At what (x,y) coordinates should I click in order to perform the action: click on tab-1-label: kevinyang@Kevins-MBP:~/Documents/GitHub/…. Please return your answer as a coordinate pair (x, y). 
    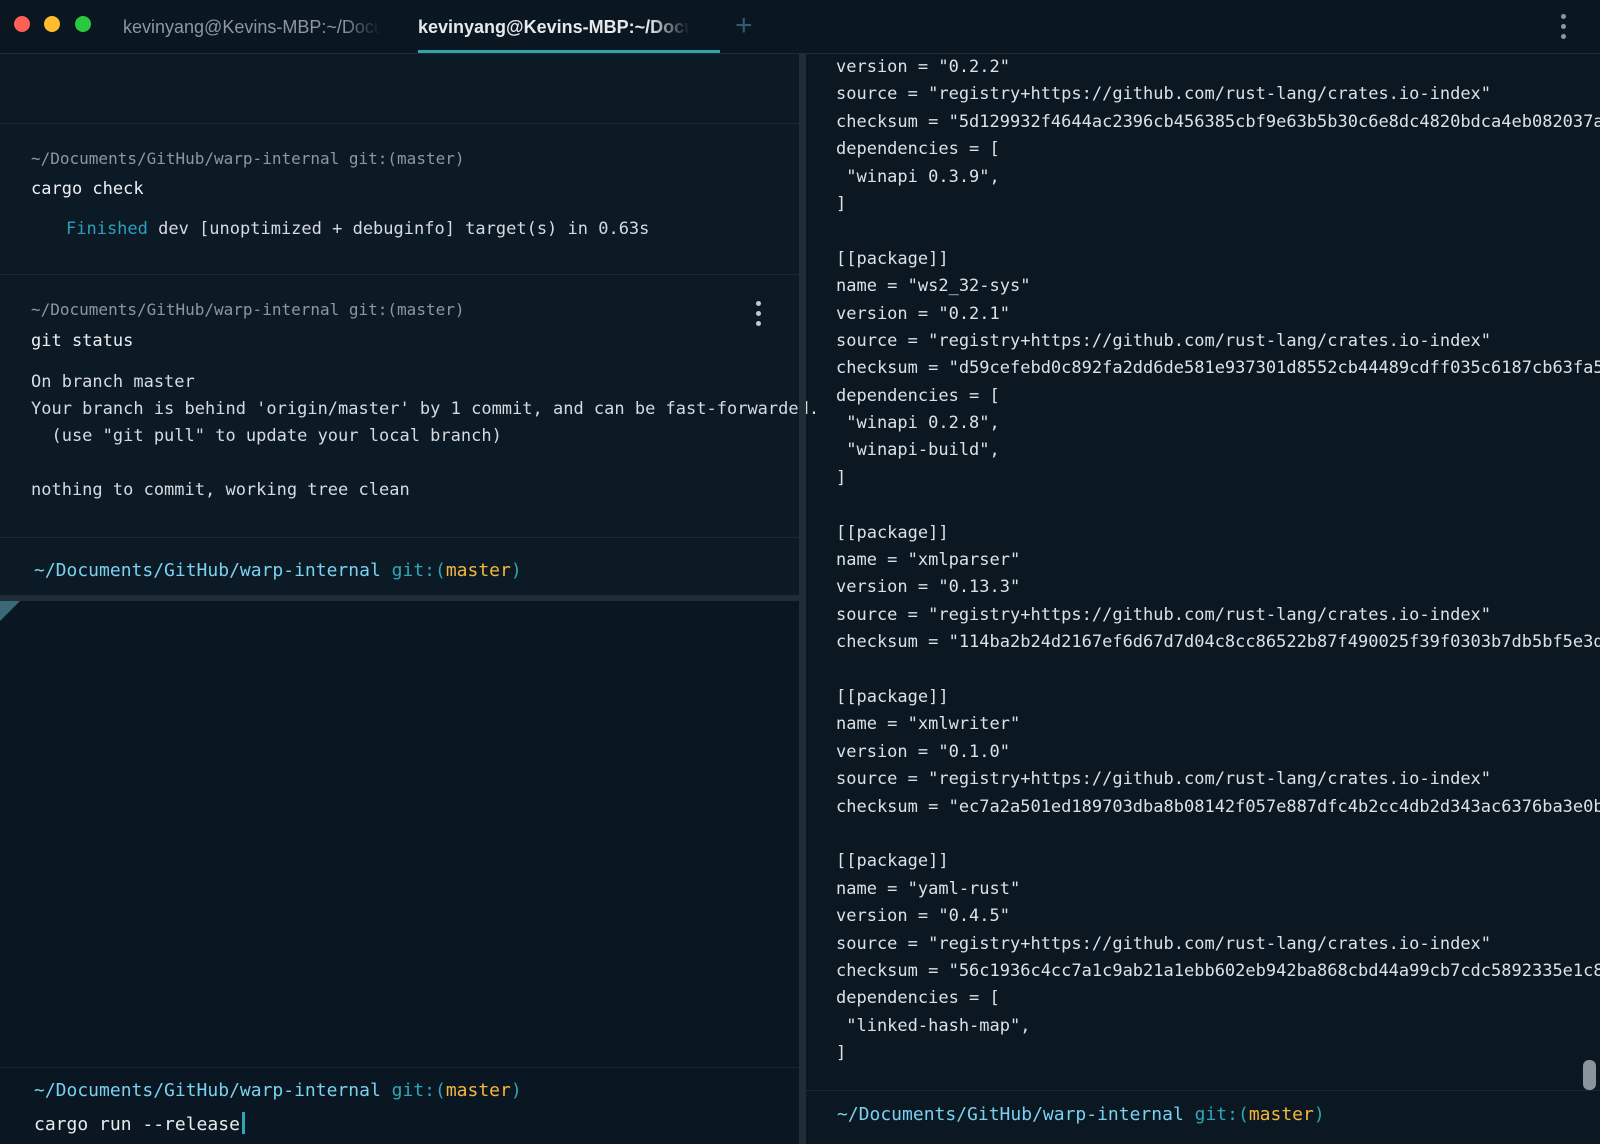
    Looking at the image, I should click on (252, 27).